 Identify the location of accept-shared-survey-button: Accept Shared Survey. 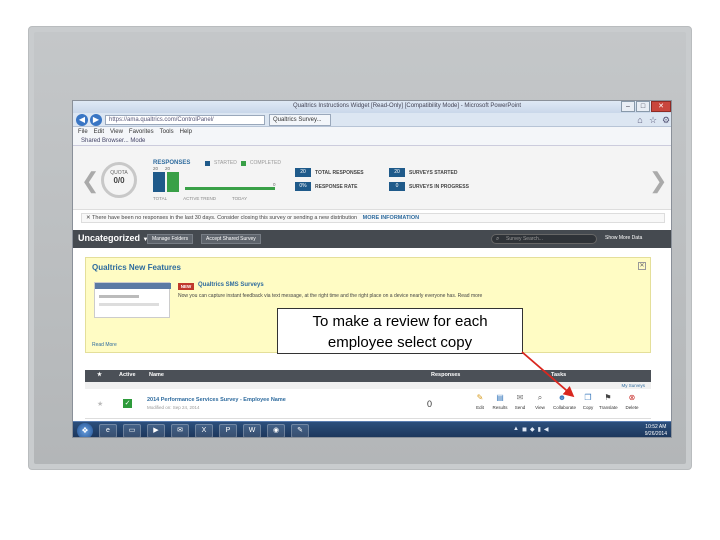
(231, 239).